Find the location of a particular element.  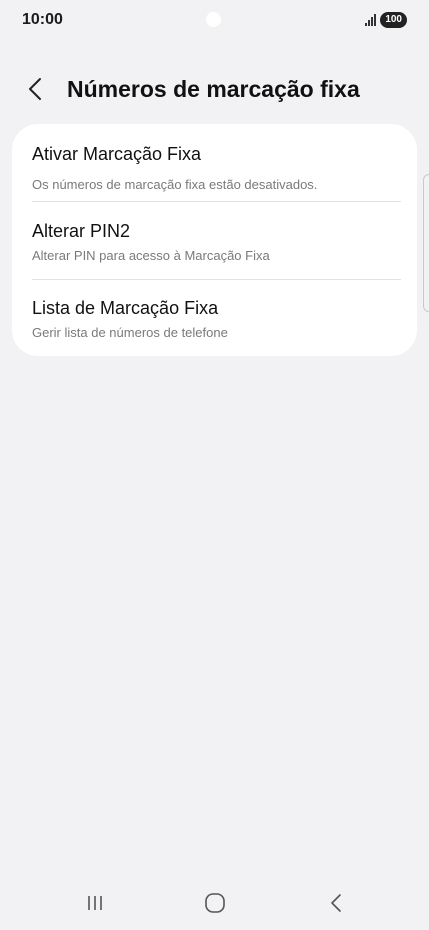

back-nav-button is located at coordinates (336, 903).